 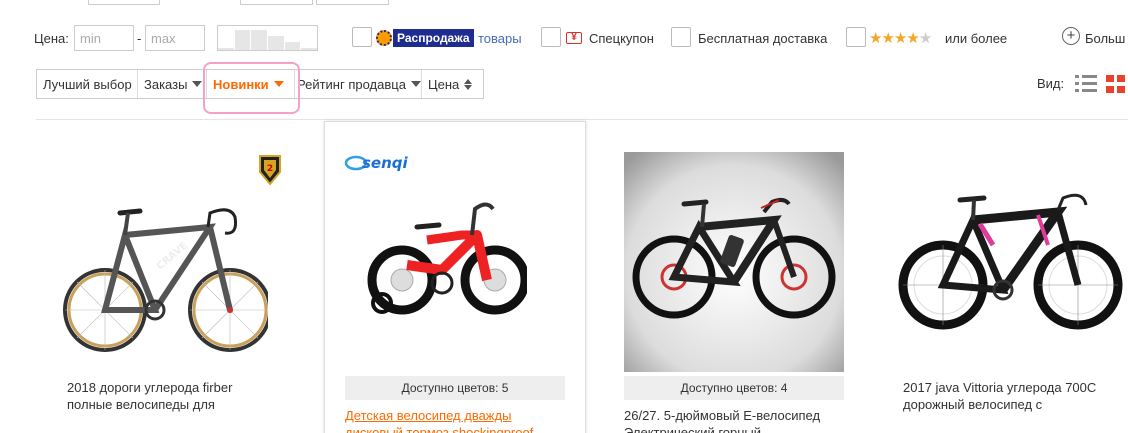 I want to click on sort-label: Лучший выбор, so click(x=87, y=84).